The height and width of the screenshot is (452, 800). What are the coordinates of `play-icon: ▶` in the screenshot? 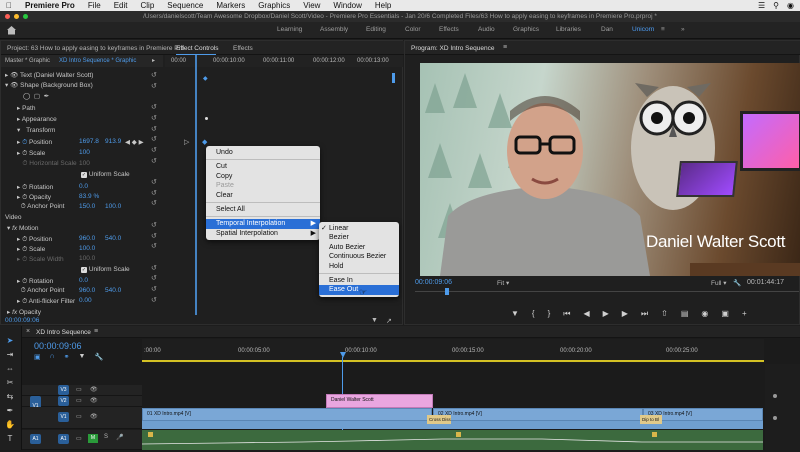 It's located at (606, 314).